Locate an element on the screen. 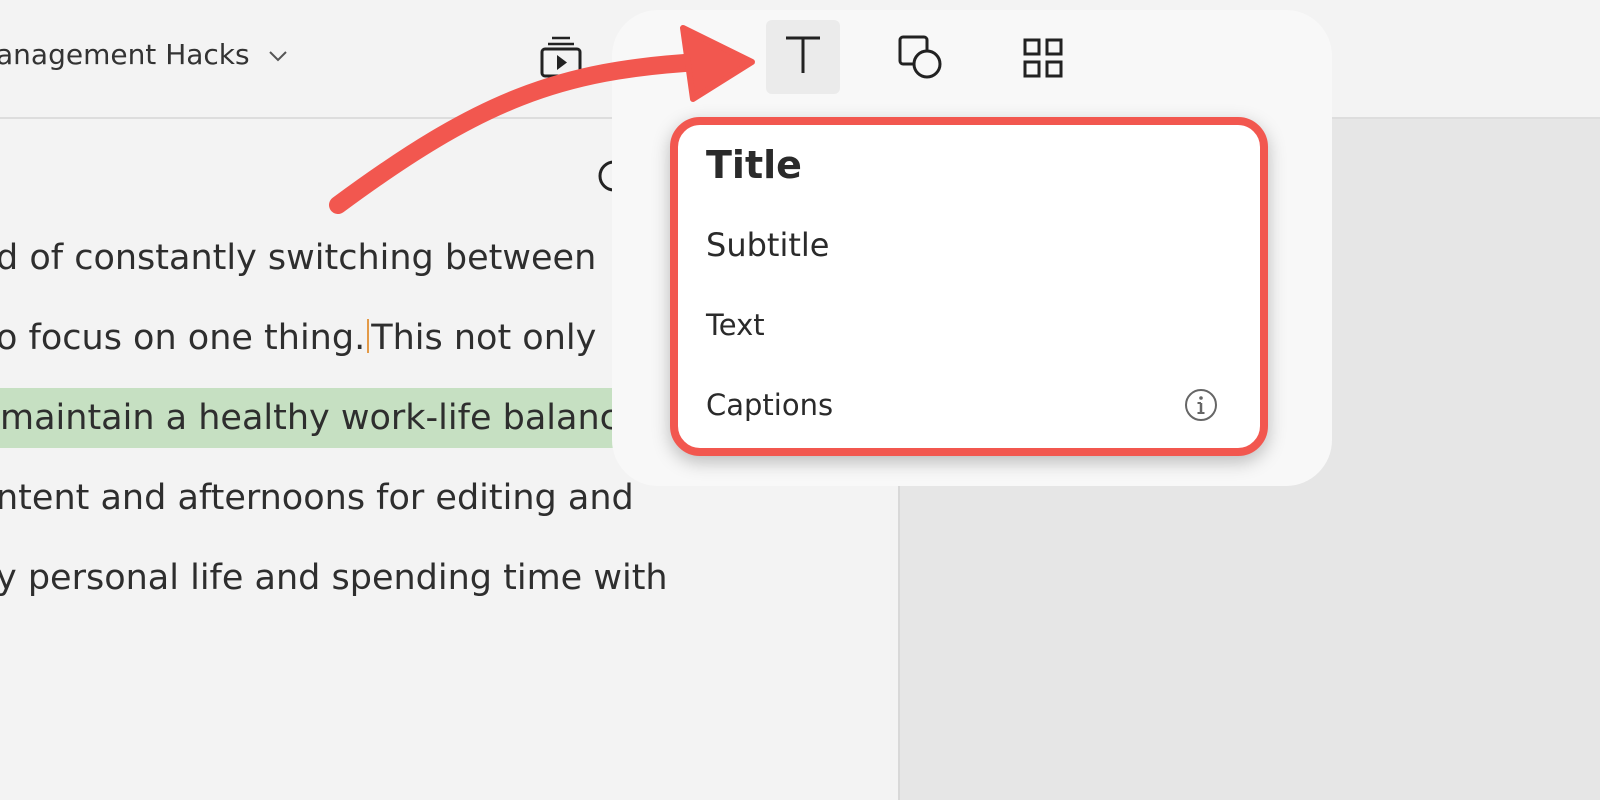  shapes-icon is located at coordinates (921, 60).